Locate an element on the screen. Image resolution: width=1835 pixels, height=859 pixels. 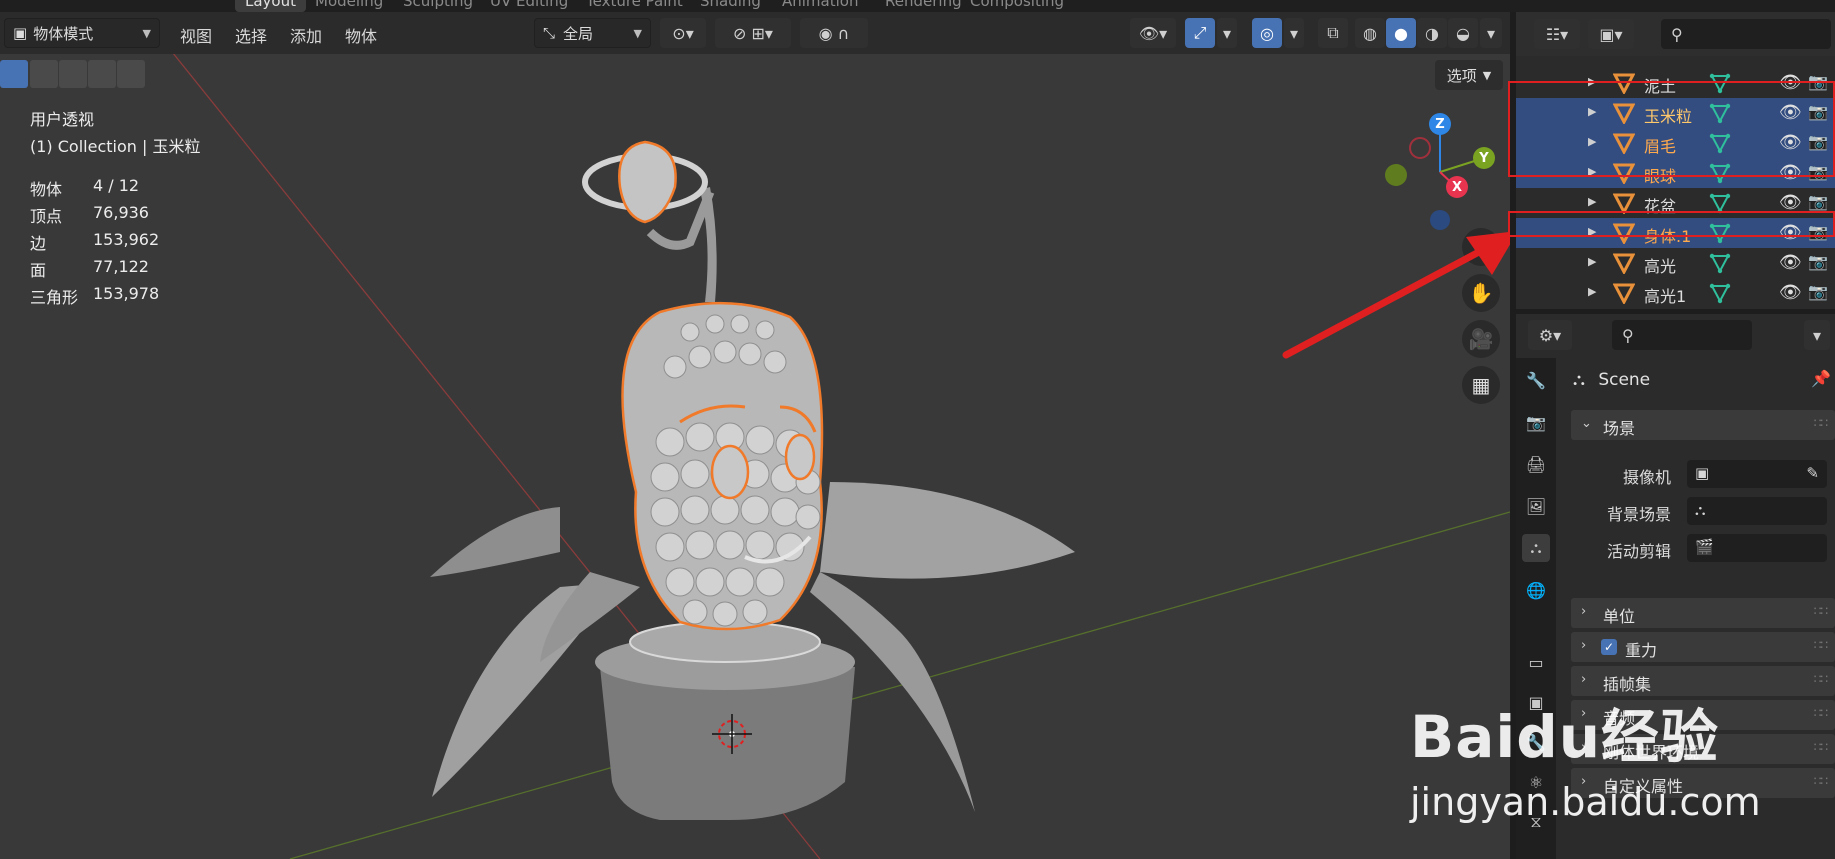
camera-field: ▣ ✎ is located at coordinates (1757, 474).